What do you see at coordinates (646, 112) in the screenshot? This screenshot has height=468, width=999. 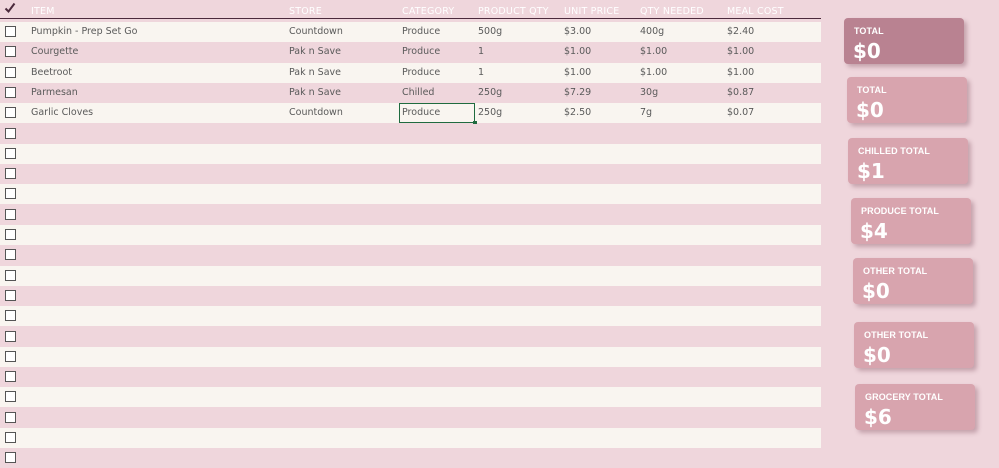 I see `cell-qty-needed: 7g` at bounding box center [646, 112].